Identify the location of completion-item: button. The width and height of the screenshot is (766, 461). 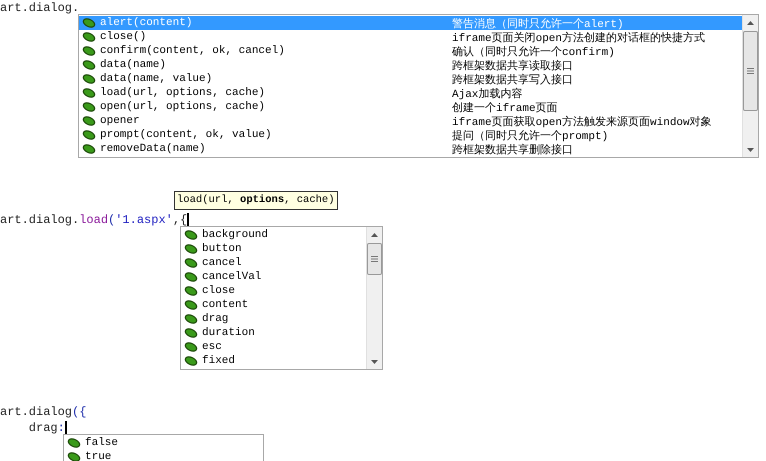
(273, 249).